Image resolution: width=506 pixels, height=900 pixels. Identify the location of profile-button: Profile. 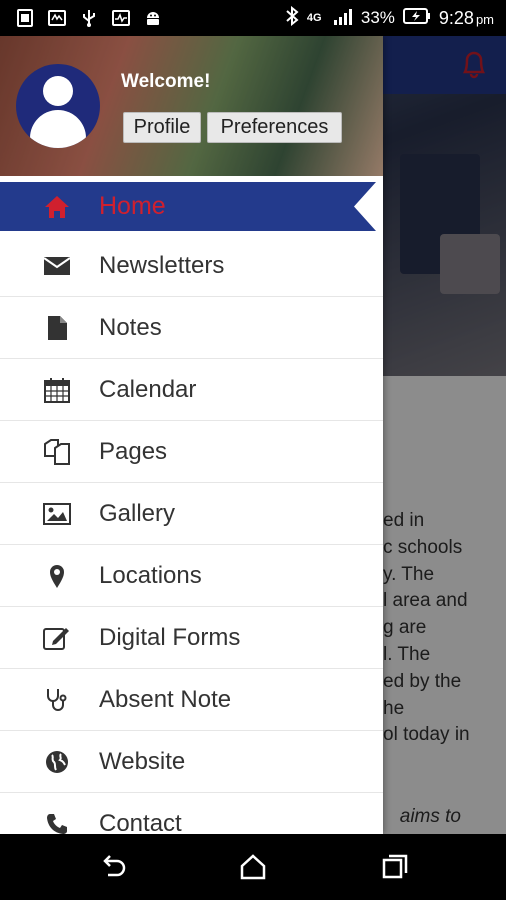
(162, 127).